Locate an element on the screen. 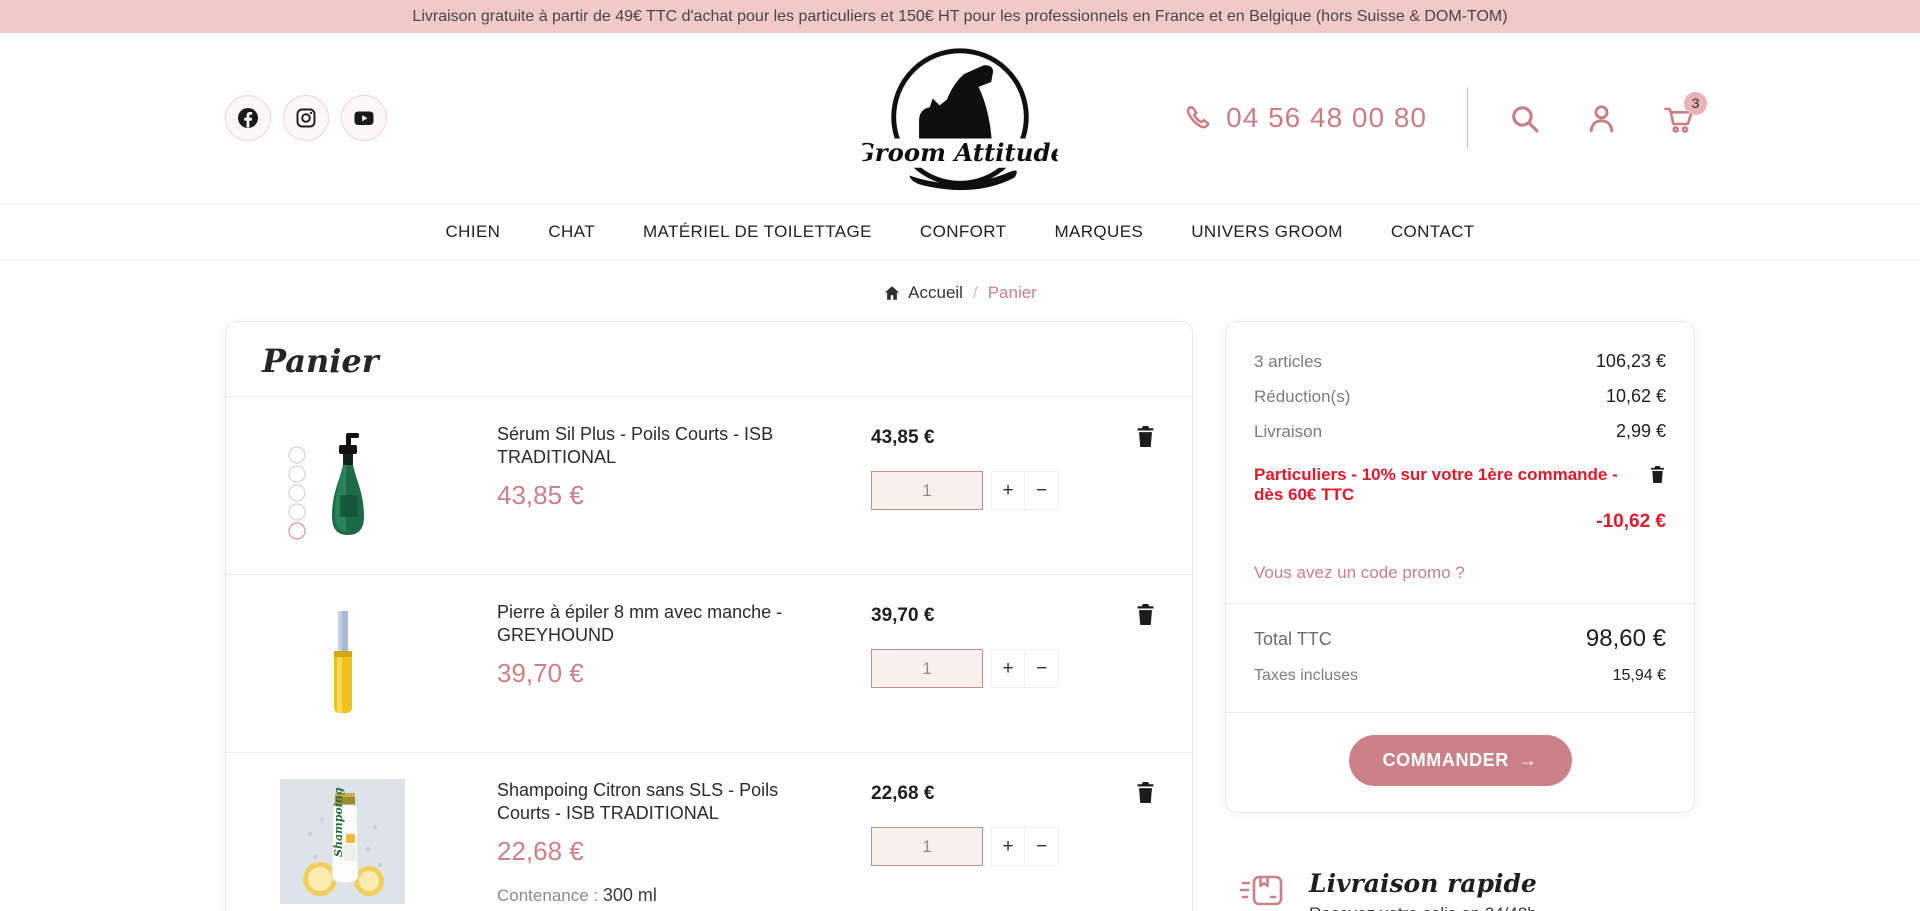 This screenshot has height=911, width=1920. summary-shipping-label: Livraison is located at coordinates (1288, 431).